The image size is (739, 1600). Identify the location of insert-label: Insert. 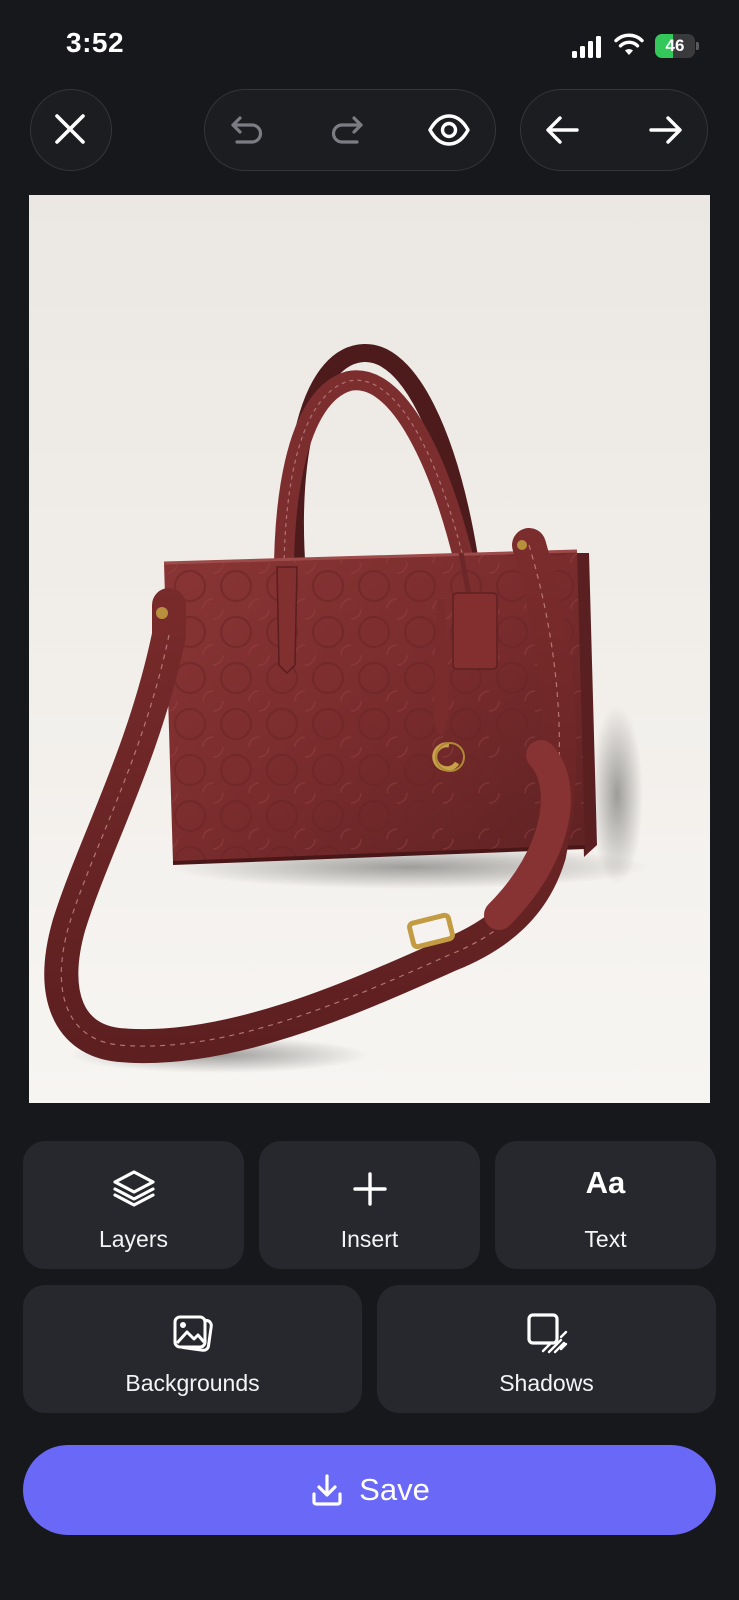
(369, 1239).